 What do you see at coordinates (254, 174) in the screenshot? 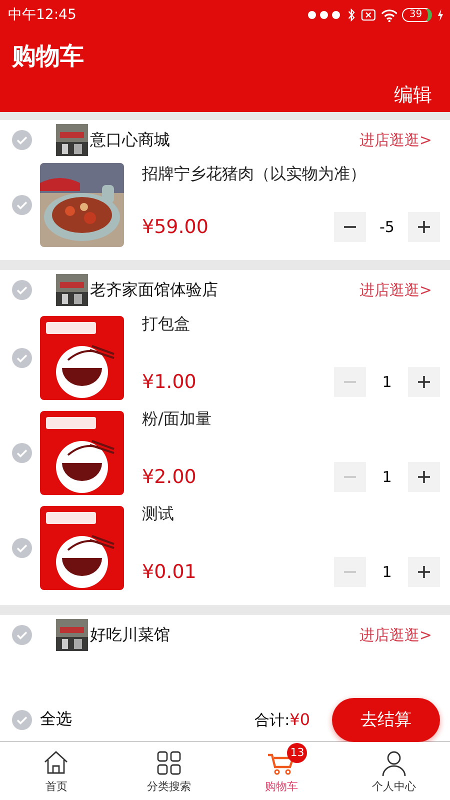
I see `product-name: 招牌宁乡花猪肉（以实物为准）` at bounding box center [254, 174].